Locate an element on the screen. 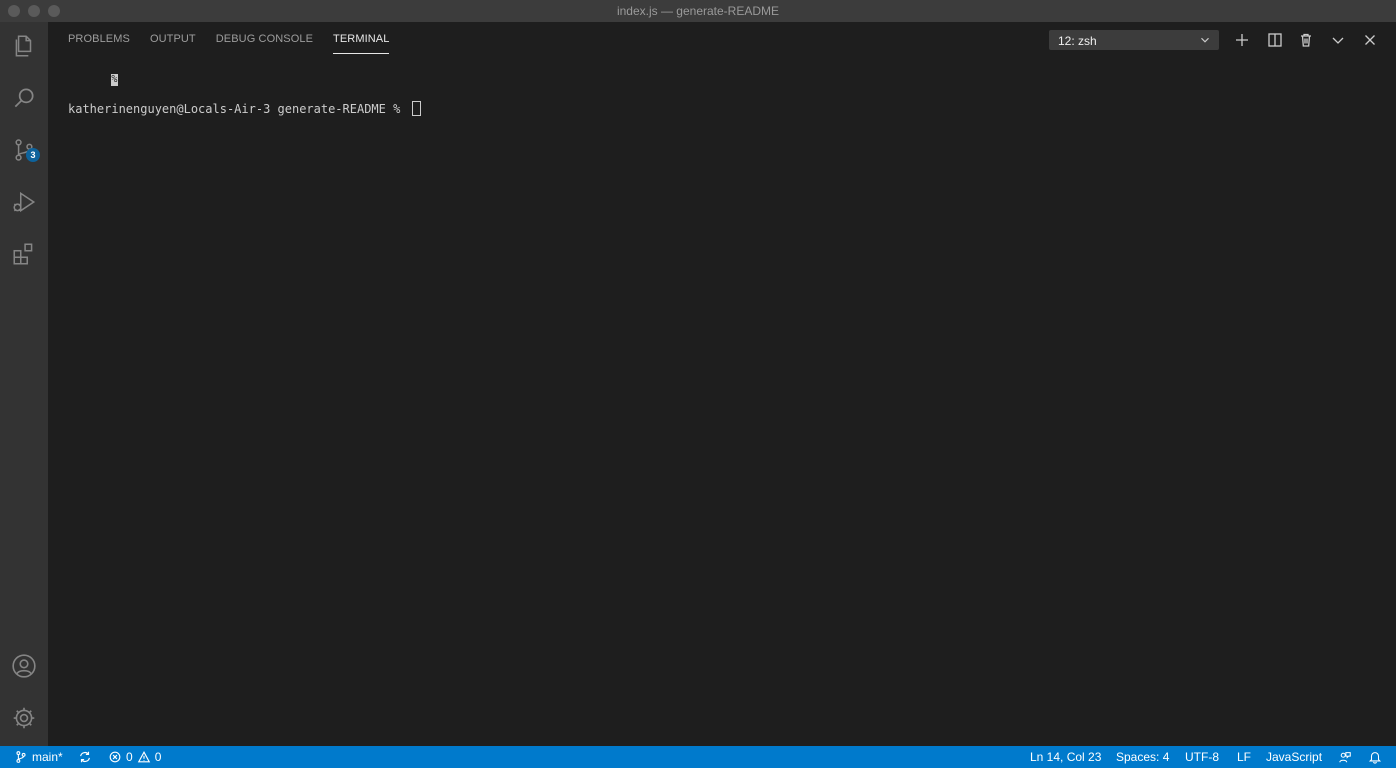 This screenshot has height=768, width=1396. branch-name: main* is located at coordinates (47, 757).